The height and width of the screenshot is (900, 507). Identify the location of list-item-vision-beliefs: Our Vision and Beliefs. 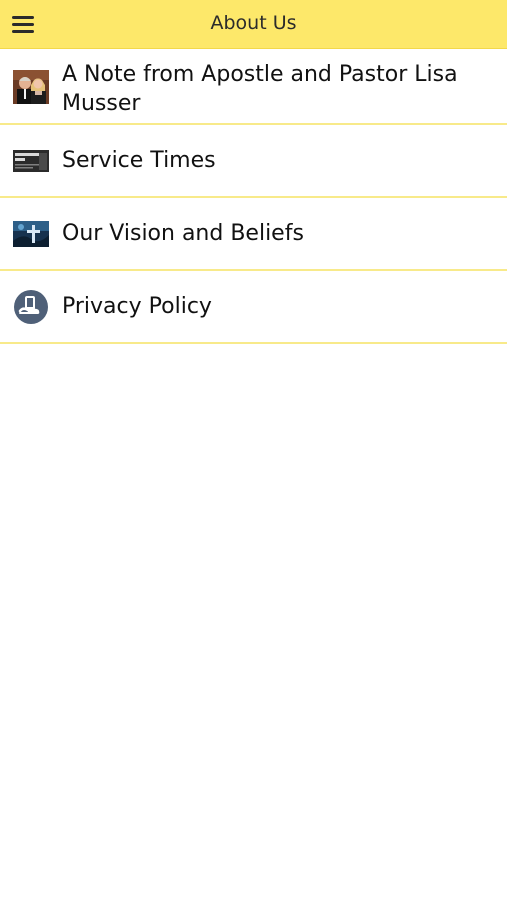
(253, 234).